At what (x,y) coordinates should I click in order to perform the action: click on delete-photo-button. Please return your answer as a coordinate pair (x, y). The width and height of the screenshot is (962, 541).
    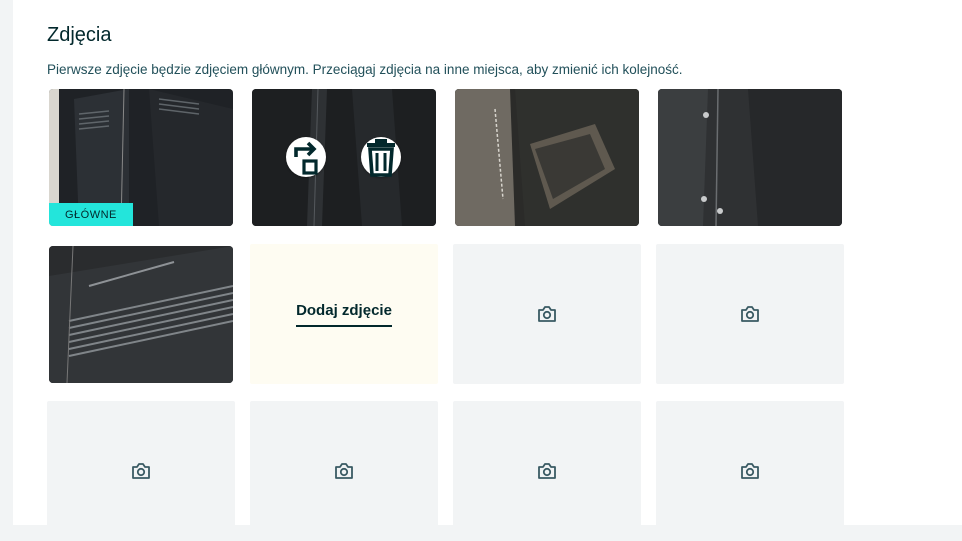
    Looking at the image, I should click on (381, 157).